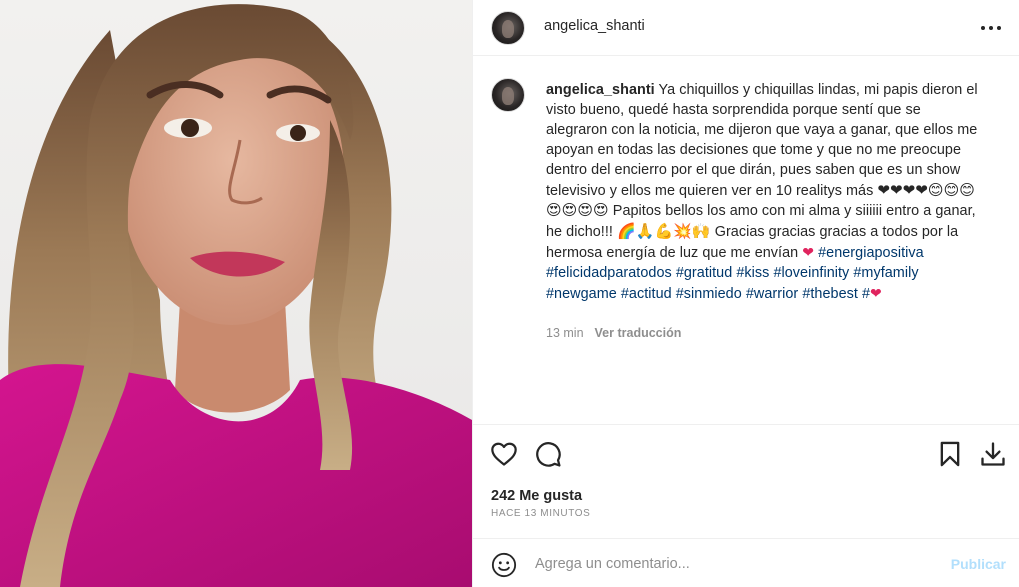  What do you see at coordinates (709, 294) in the screenshot?
I see `hashtag-link: #sinmiedo` at bounding box center [709, 294].